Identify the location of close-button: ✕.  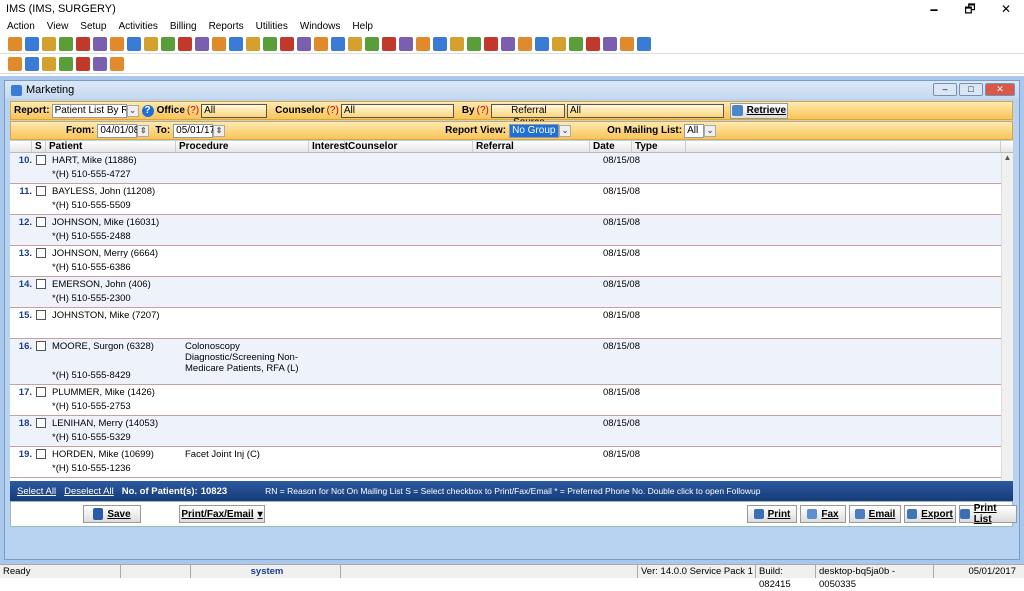
(1006, 9).